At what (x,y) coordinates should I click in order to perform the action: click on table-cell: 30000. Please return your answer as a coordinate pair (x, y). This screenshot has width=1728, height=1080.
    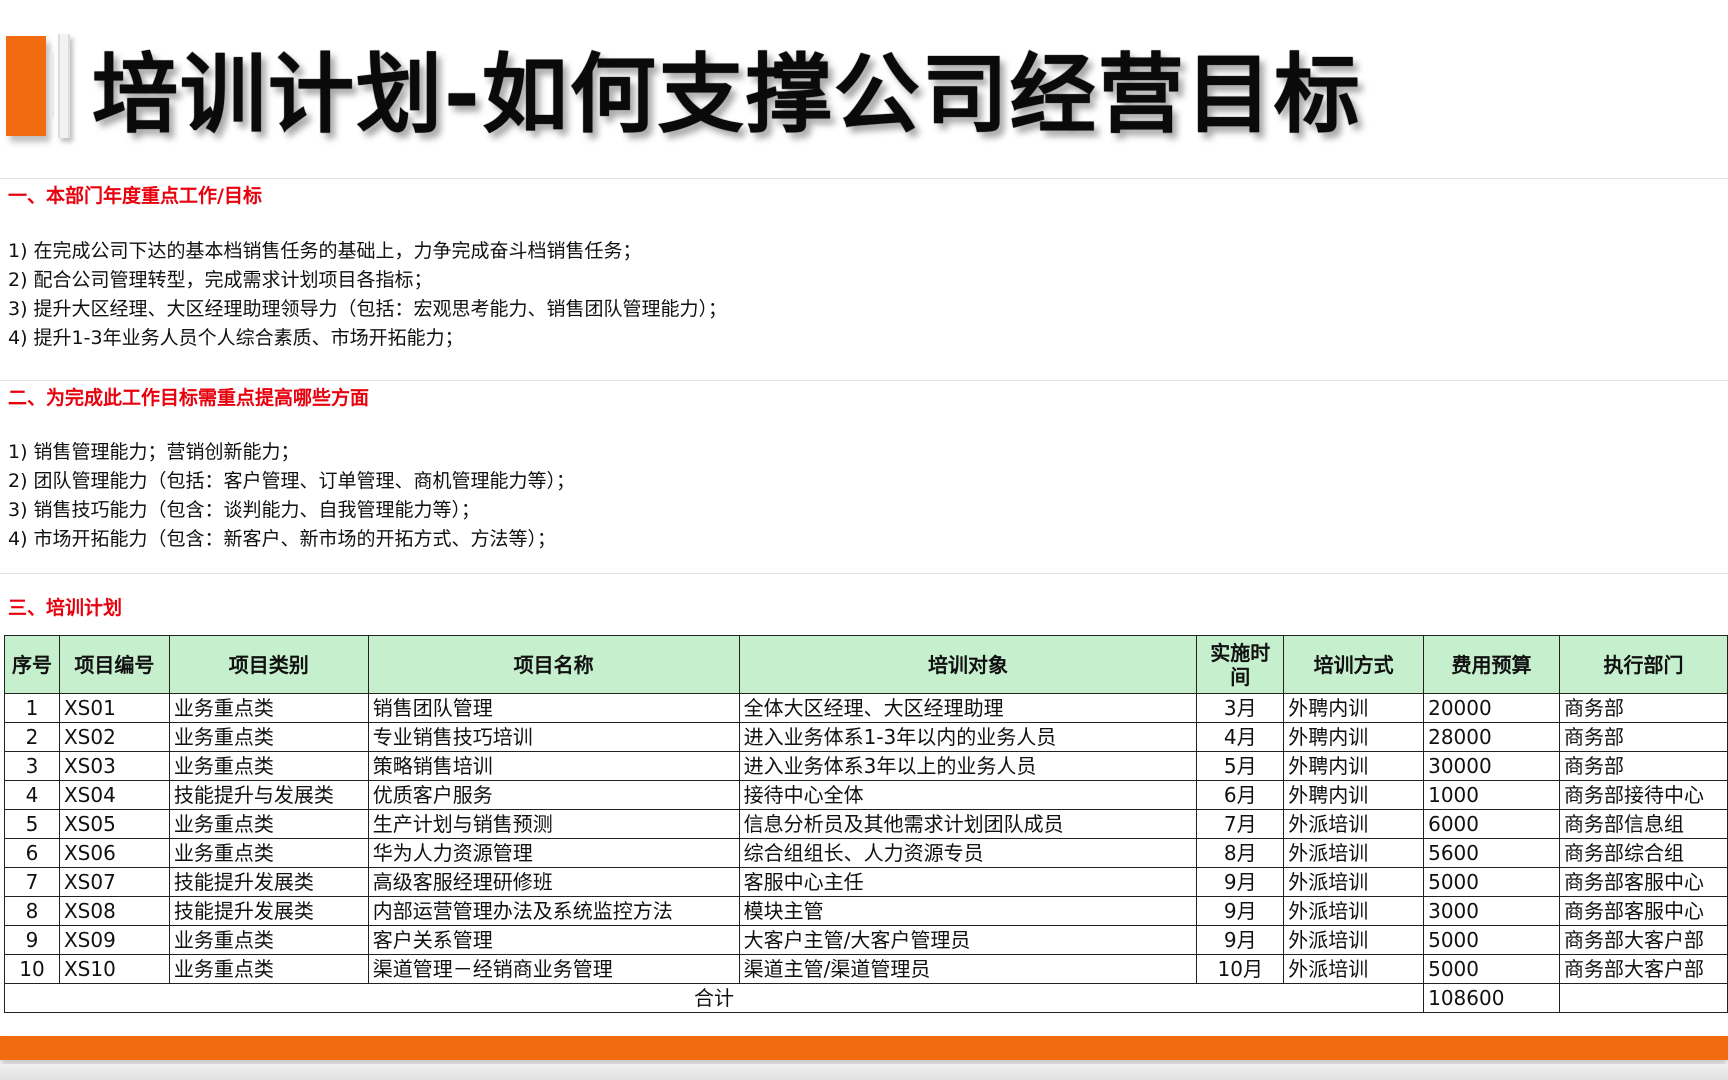
    Looking at the image, I should click on (1491, 766).